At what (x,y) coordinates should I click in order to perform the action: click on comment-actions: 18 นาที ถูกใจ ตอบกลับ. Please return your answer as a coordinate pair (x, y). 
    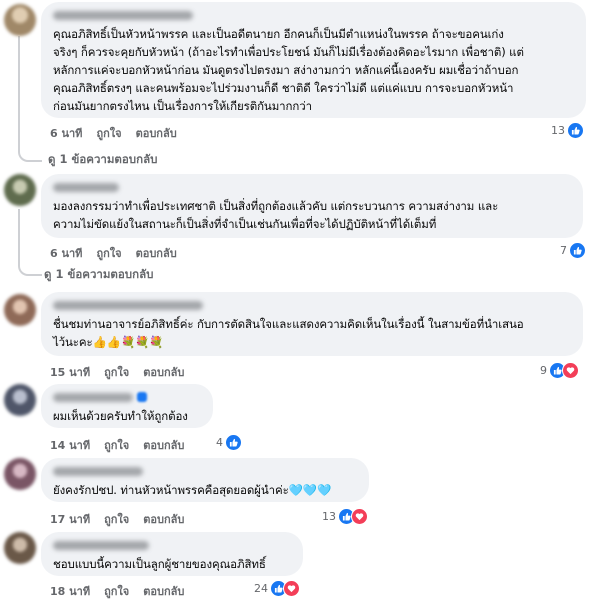
    Looking at the image, I should click on (124, 591).